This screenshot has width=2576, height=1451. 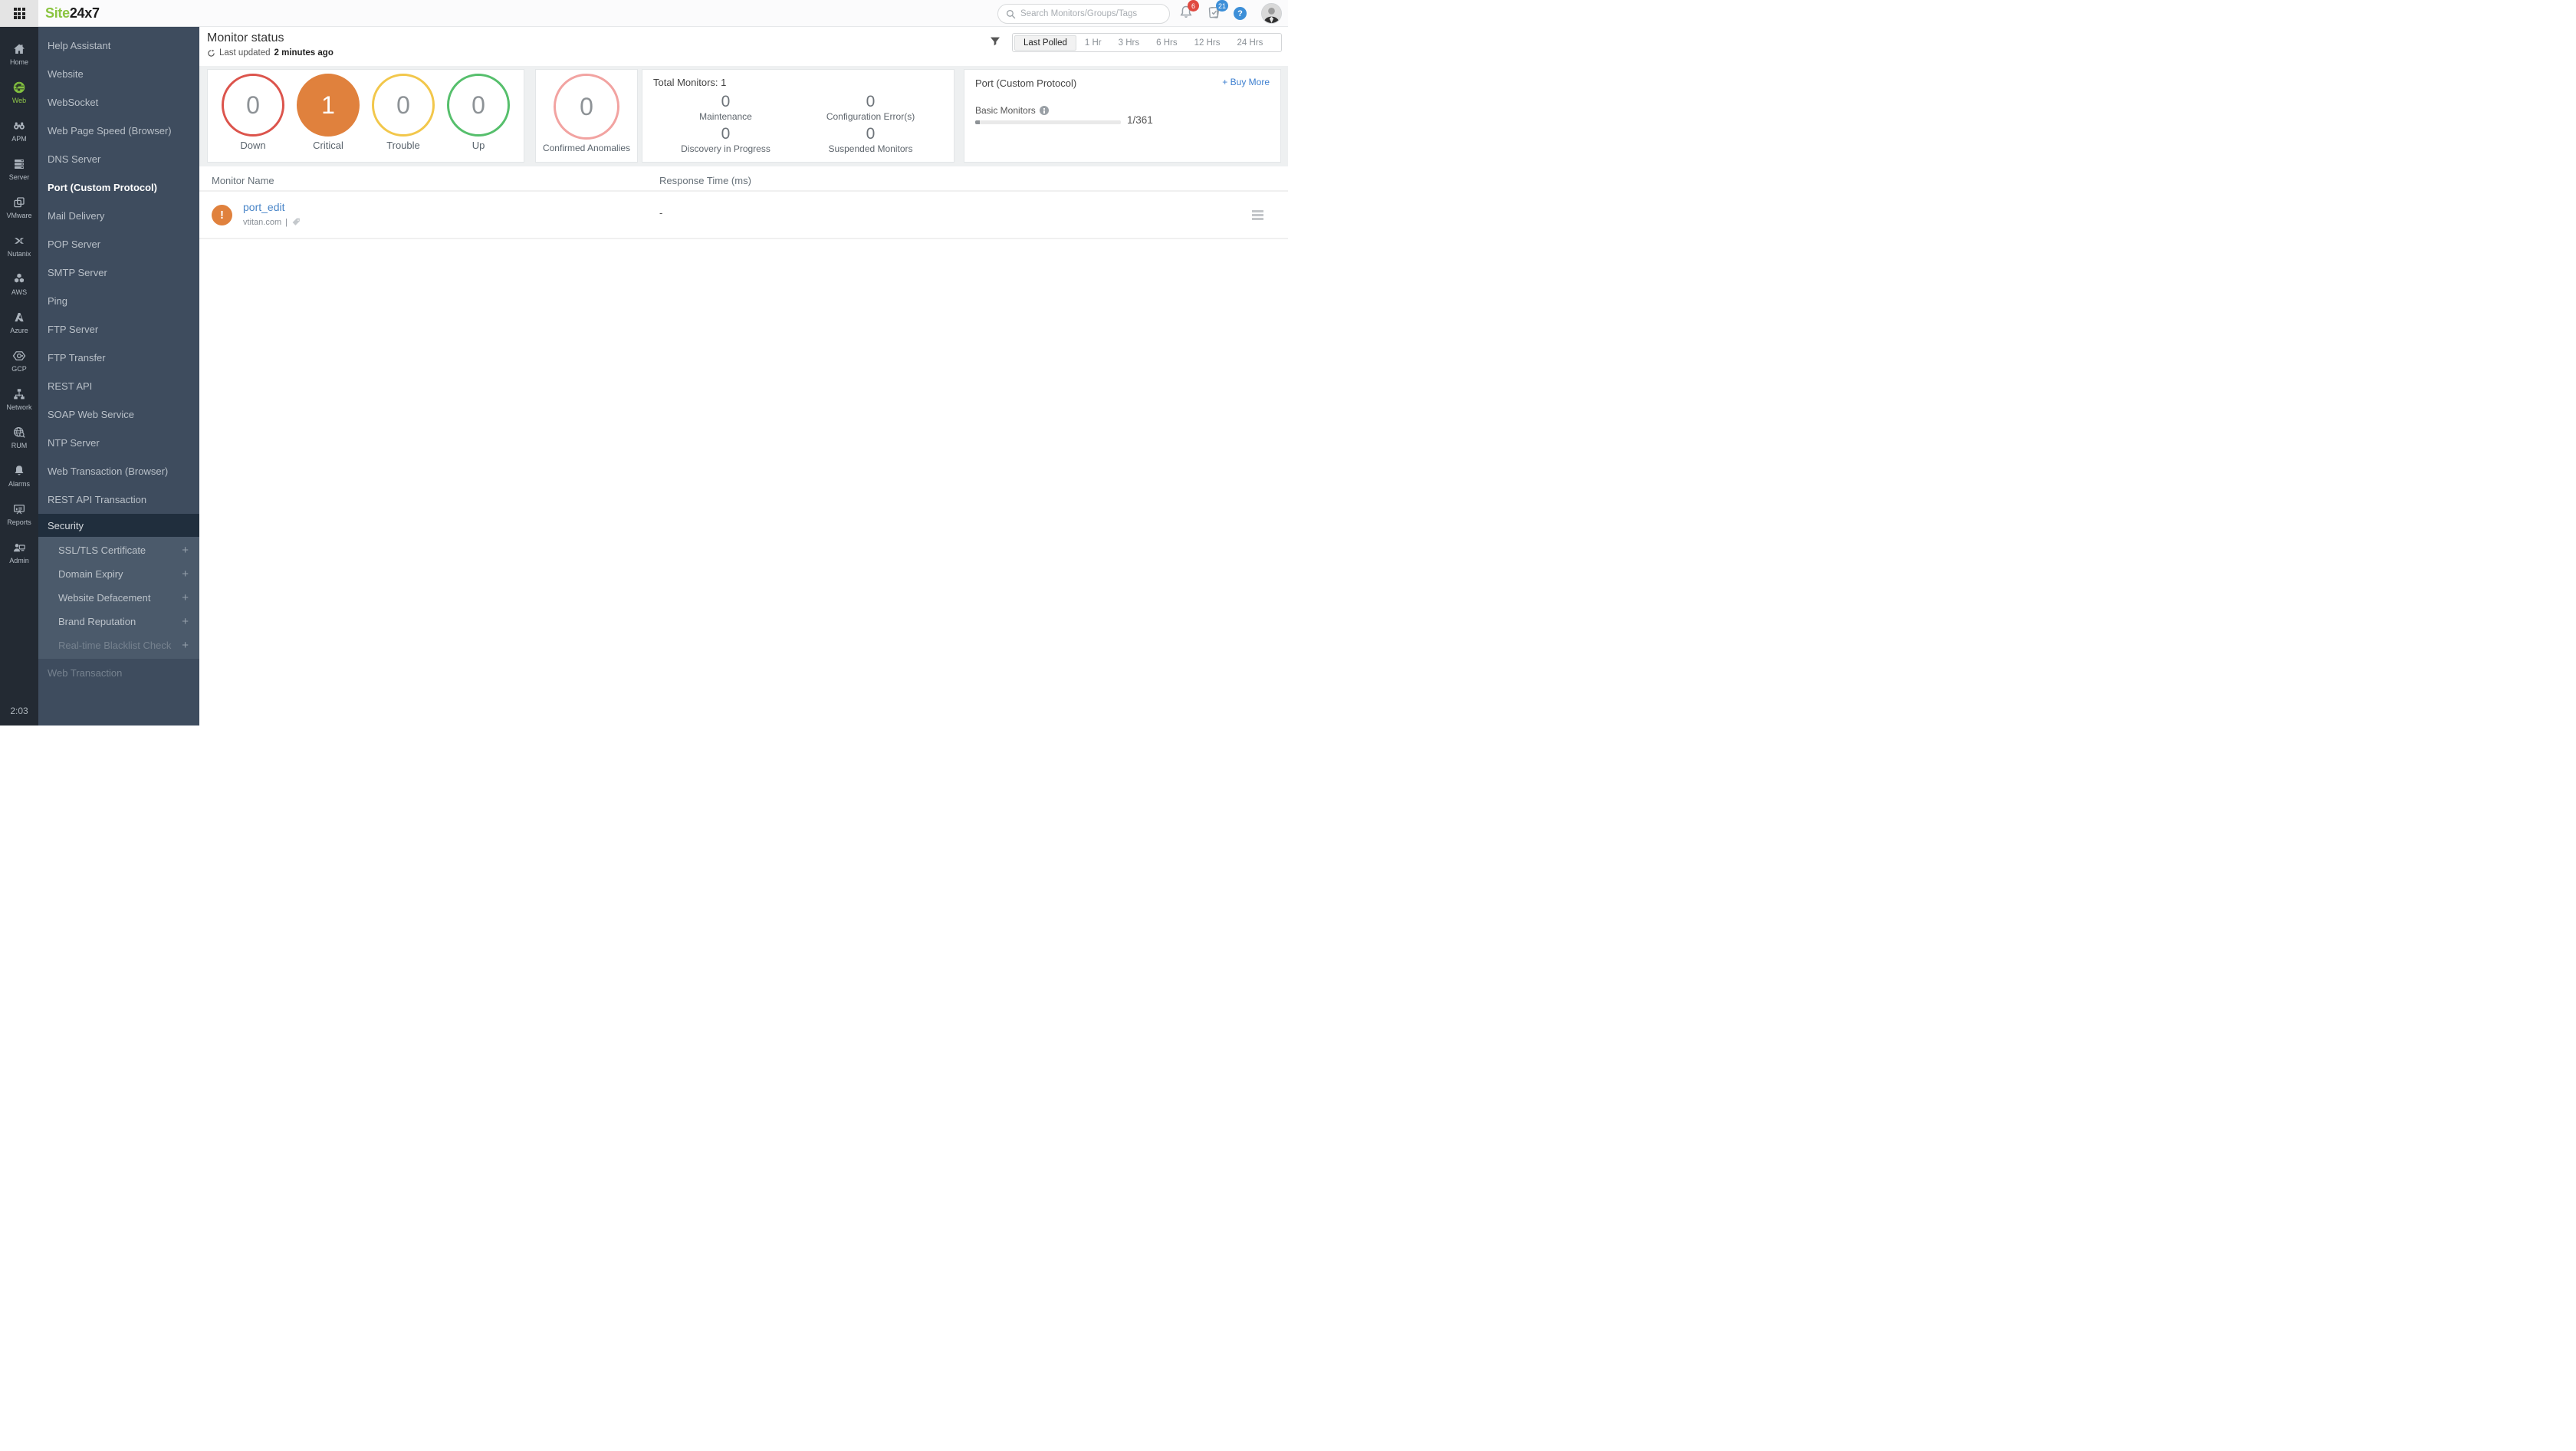 What do you see at coordinates (118, 645) in the screenshot?
I see `sidebar-item-realtime-blacklist-check: Real-time Blacklist Check +` at bounding box center [118, 645].